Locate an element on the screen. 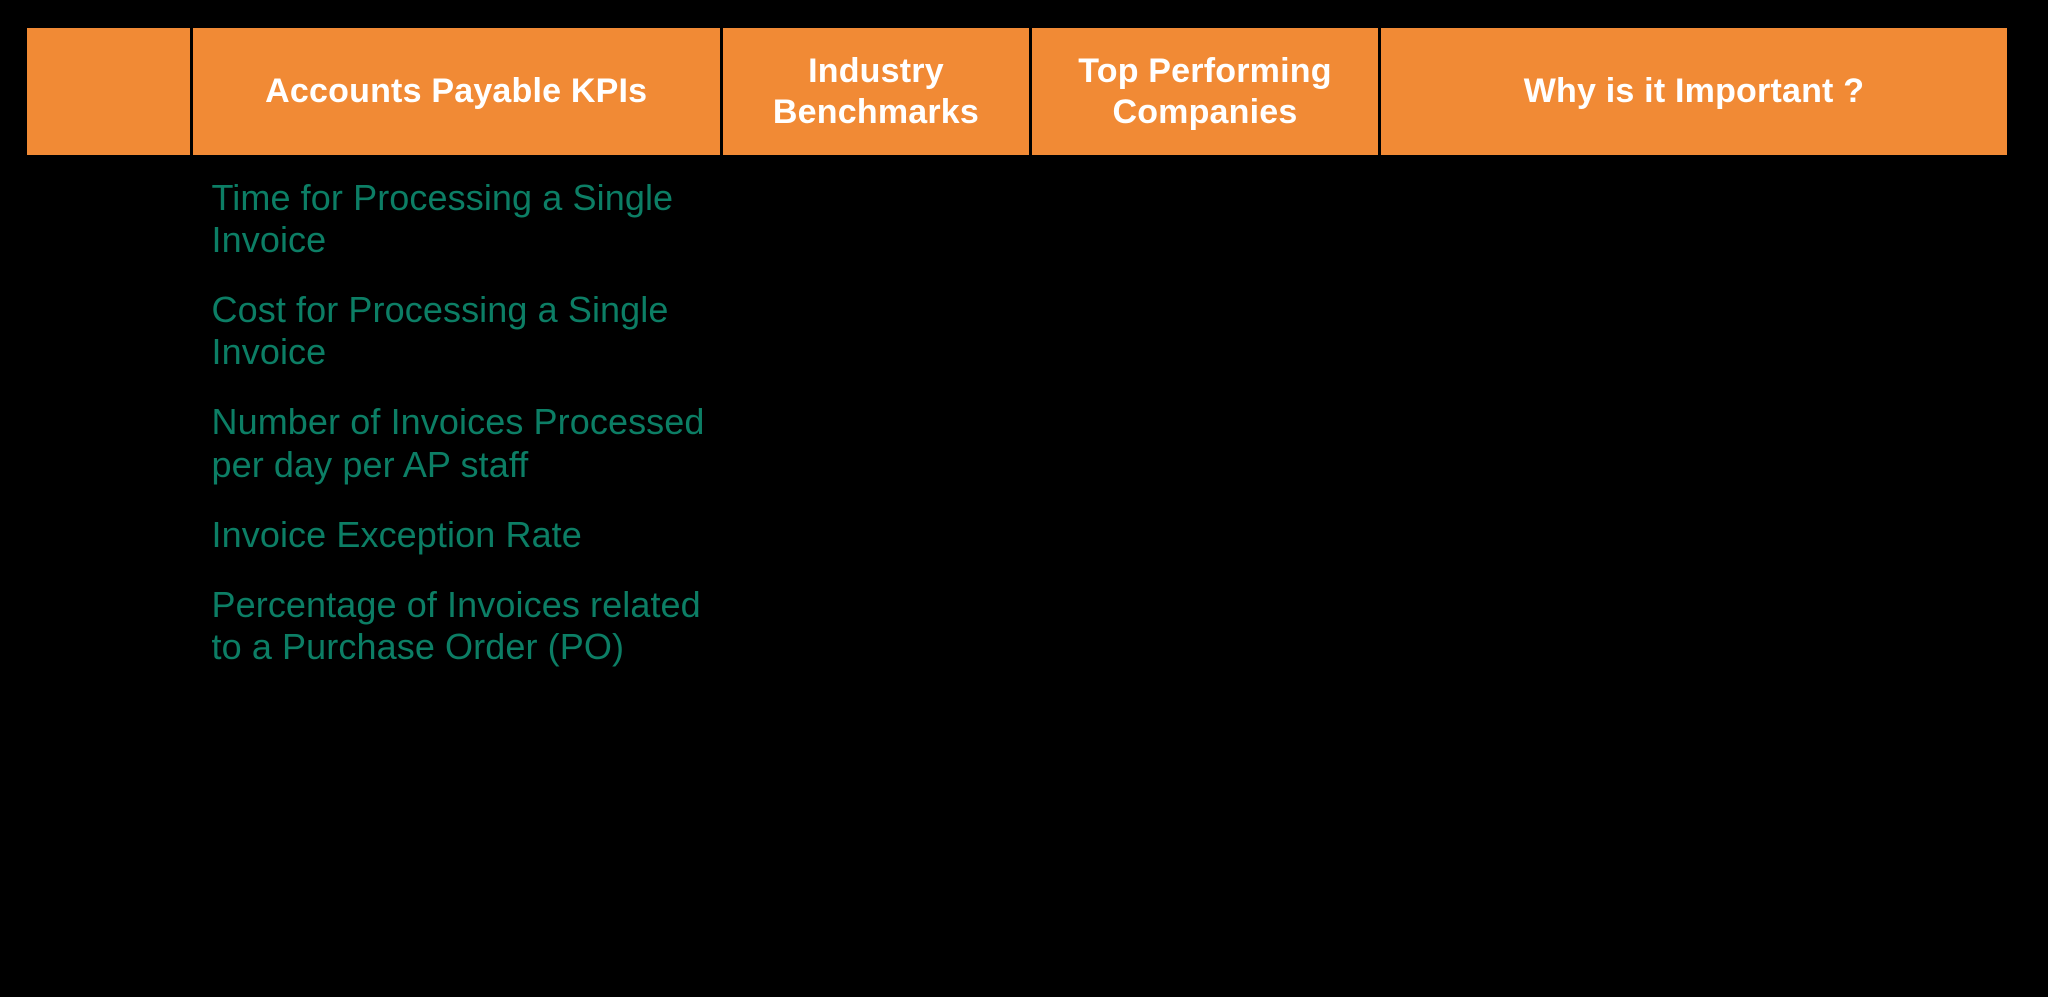 The image size is (2048, 997). body-column-industry-benchmarks is located at coordinates (875, 576).